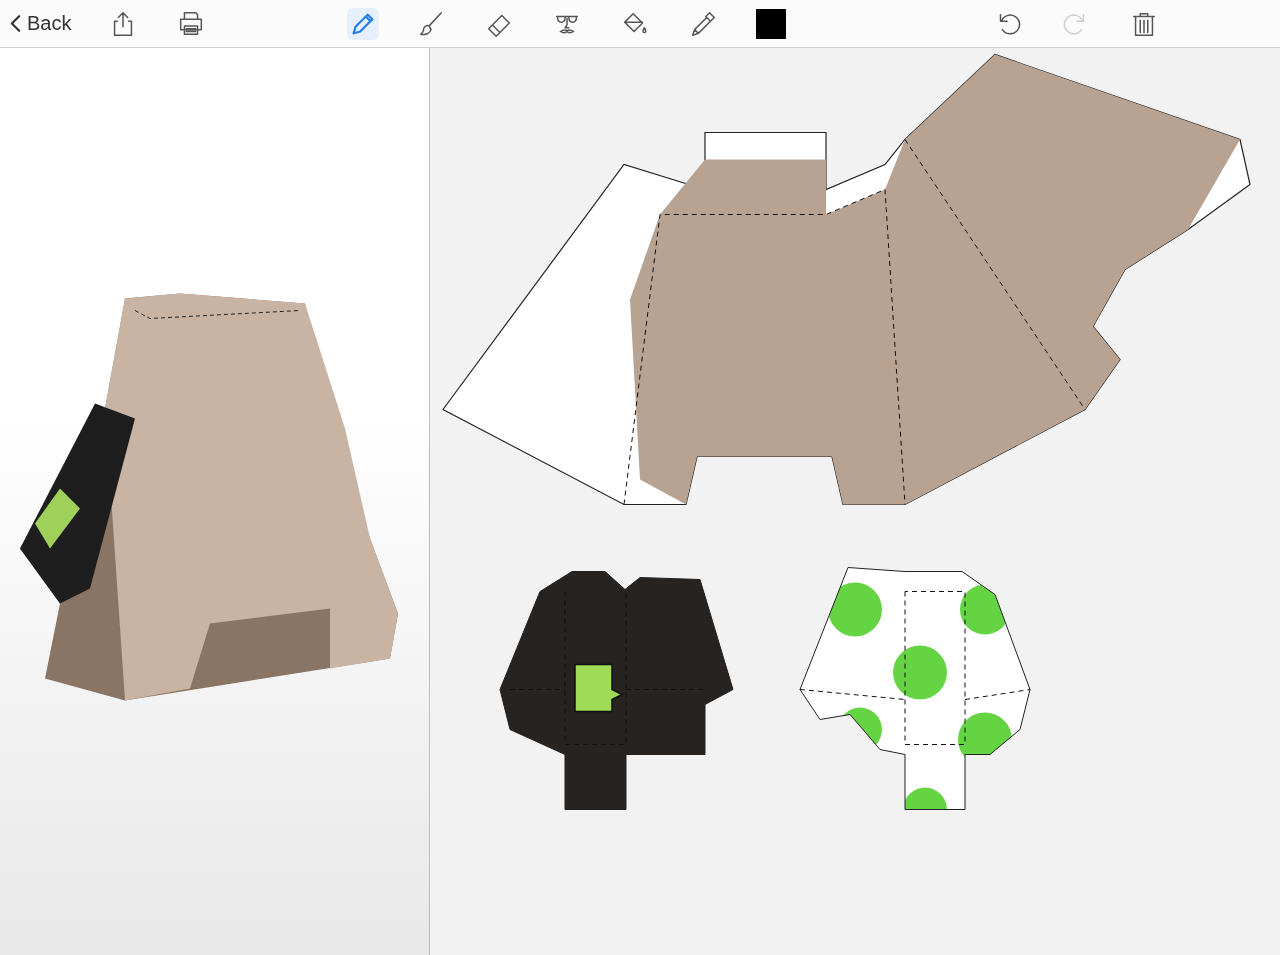  I want to click on color-swatch, so click(771, 23).